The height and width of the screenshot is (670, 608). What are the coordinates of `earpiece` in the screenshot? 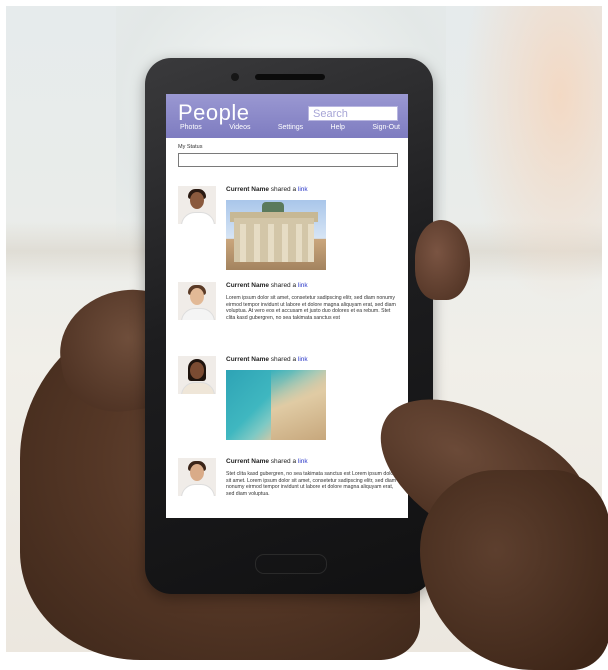 It's located at (290, 77).